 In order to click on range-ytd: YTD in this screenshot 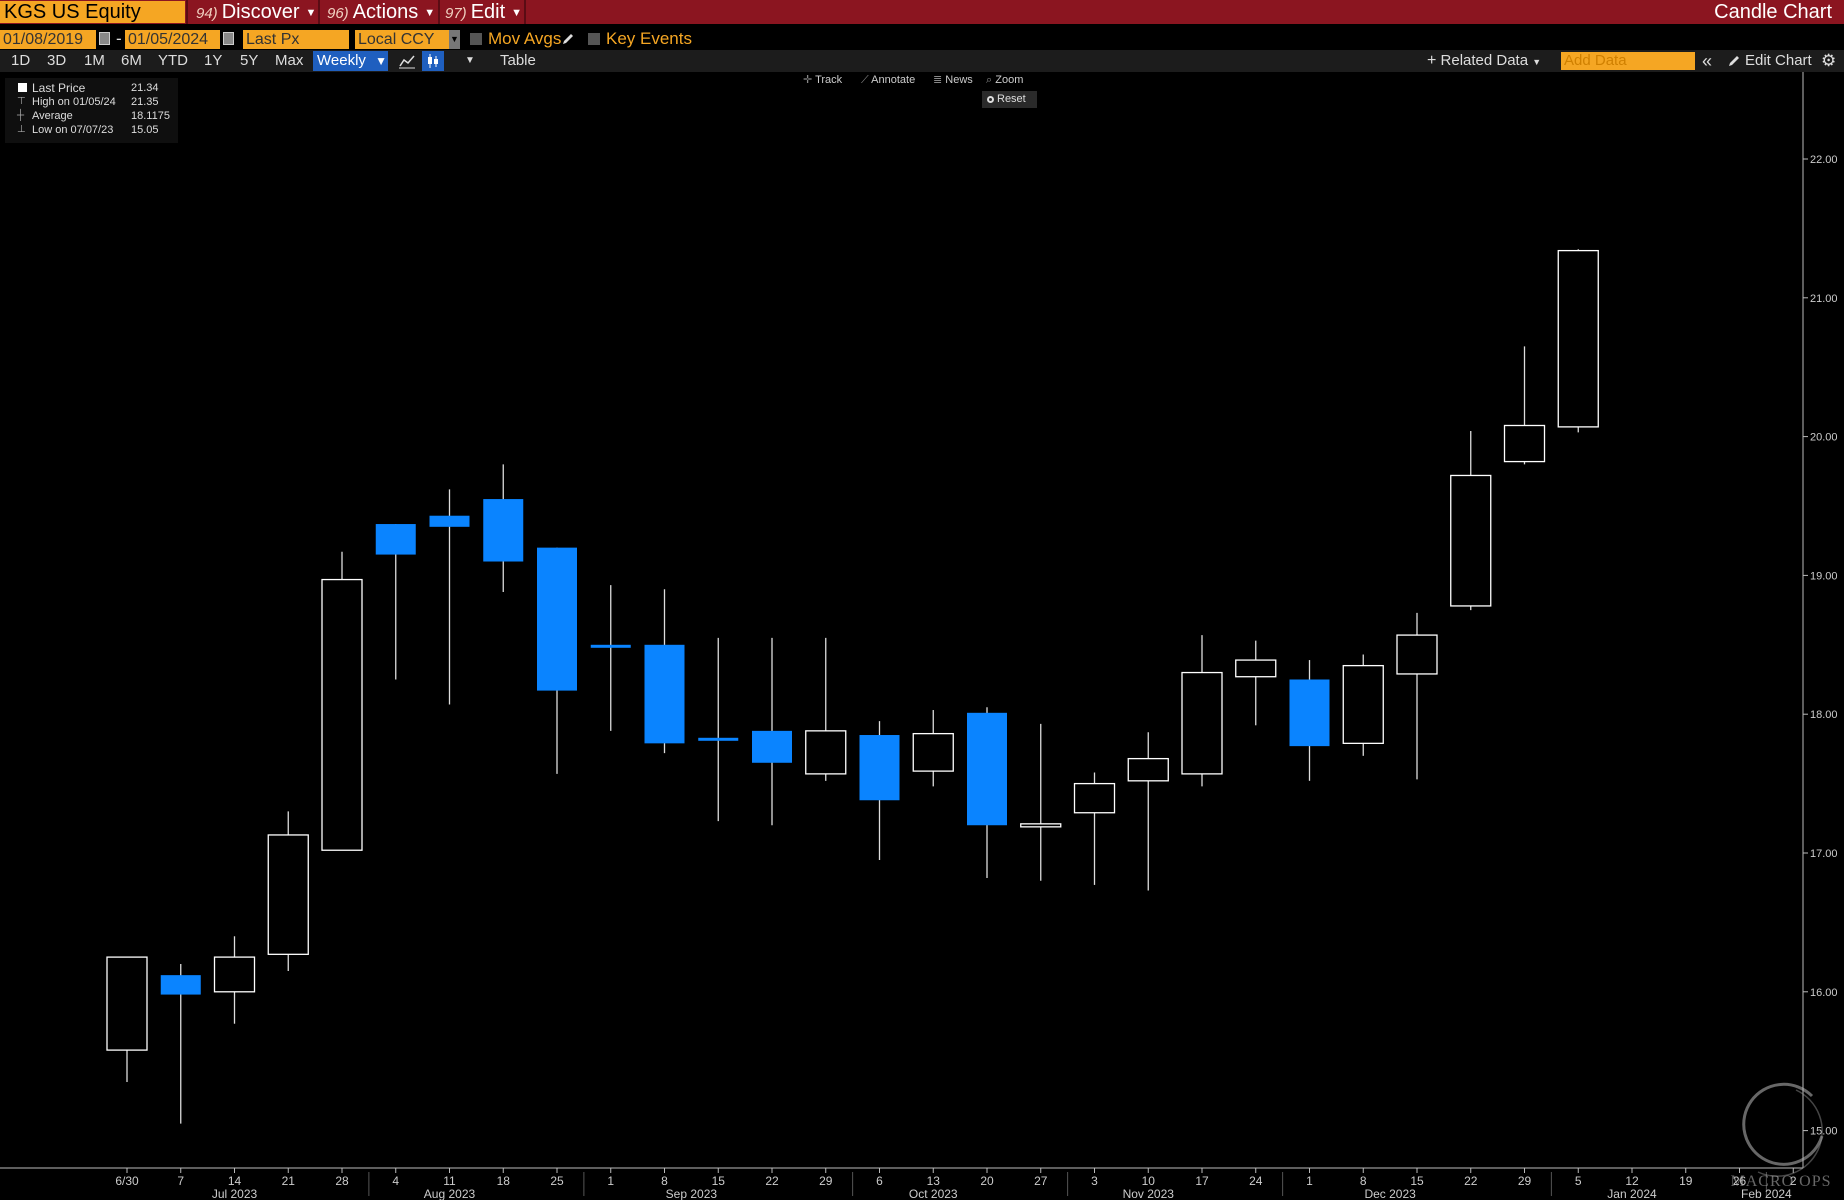, I will do `click(173, 61)`.